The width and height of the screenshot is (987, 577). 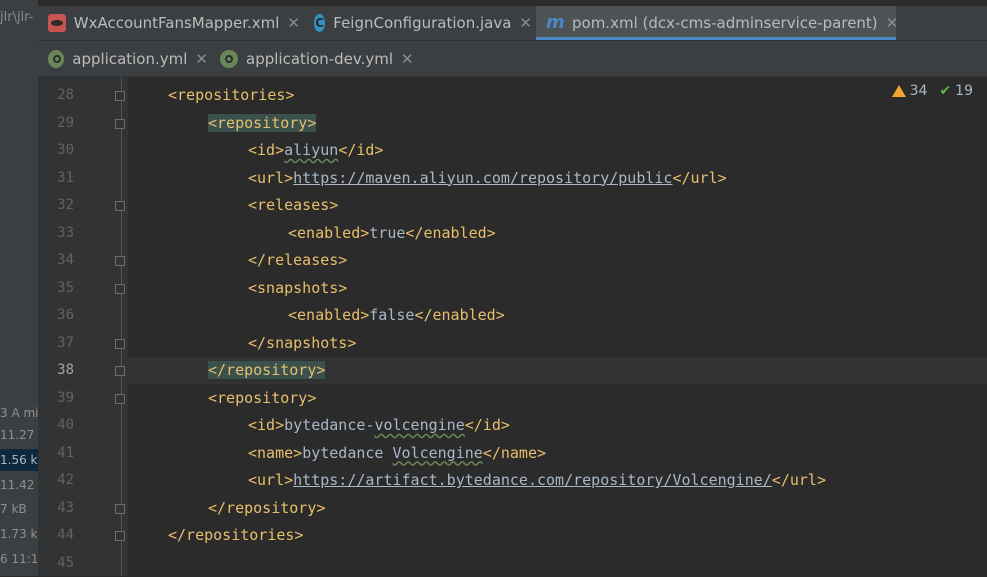 I want to click on xml-tag: </name>, so click(x=514, y=452).